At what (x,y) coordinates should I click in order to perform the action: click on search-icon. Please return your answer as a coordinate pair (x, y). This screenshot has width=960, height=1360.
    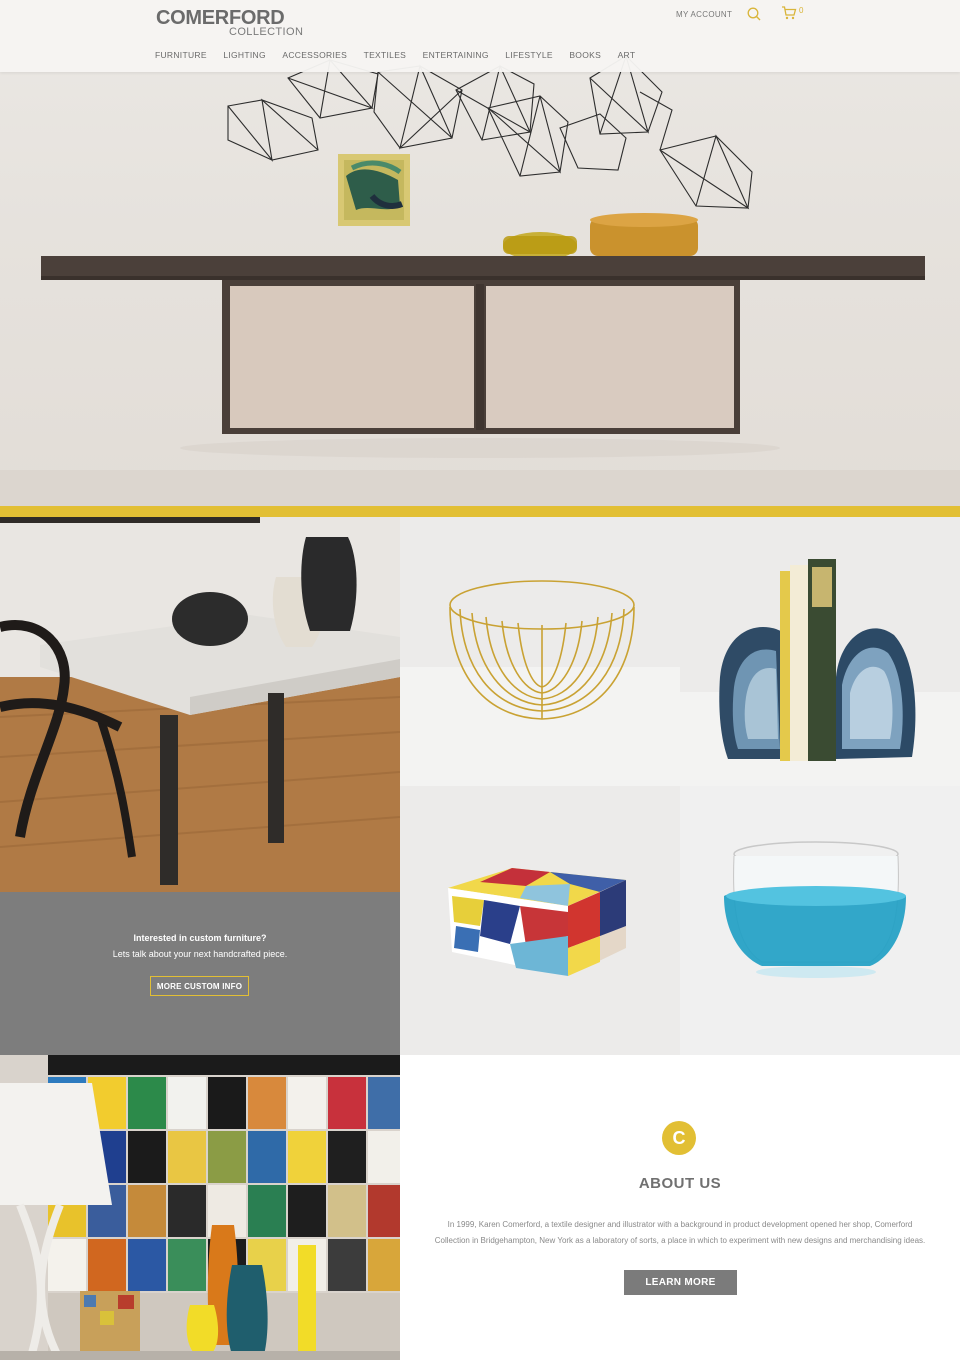
    Looking at the image, I should click on (754, 14).